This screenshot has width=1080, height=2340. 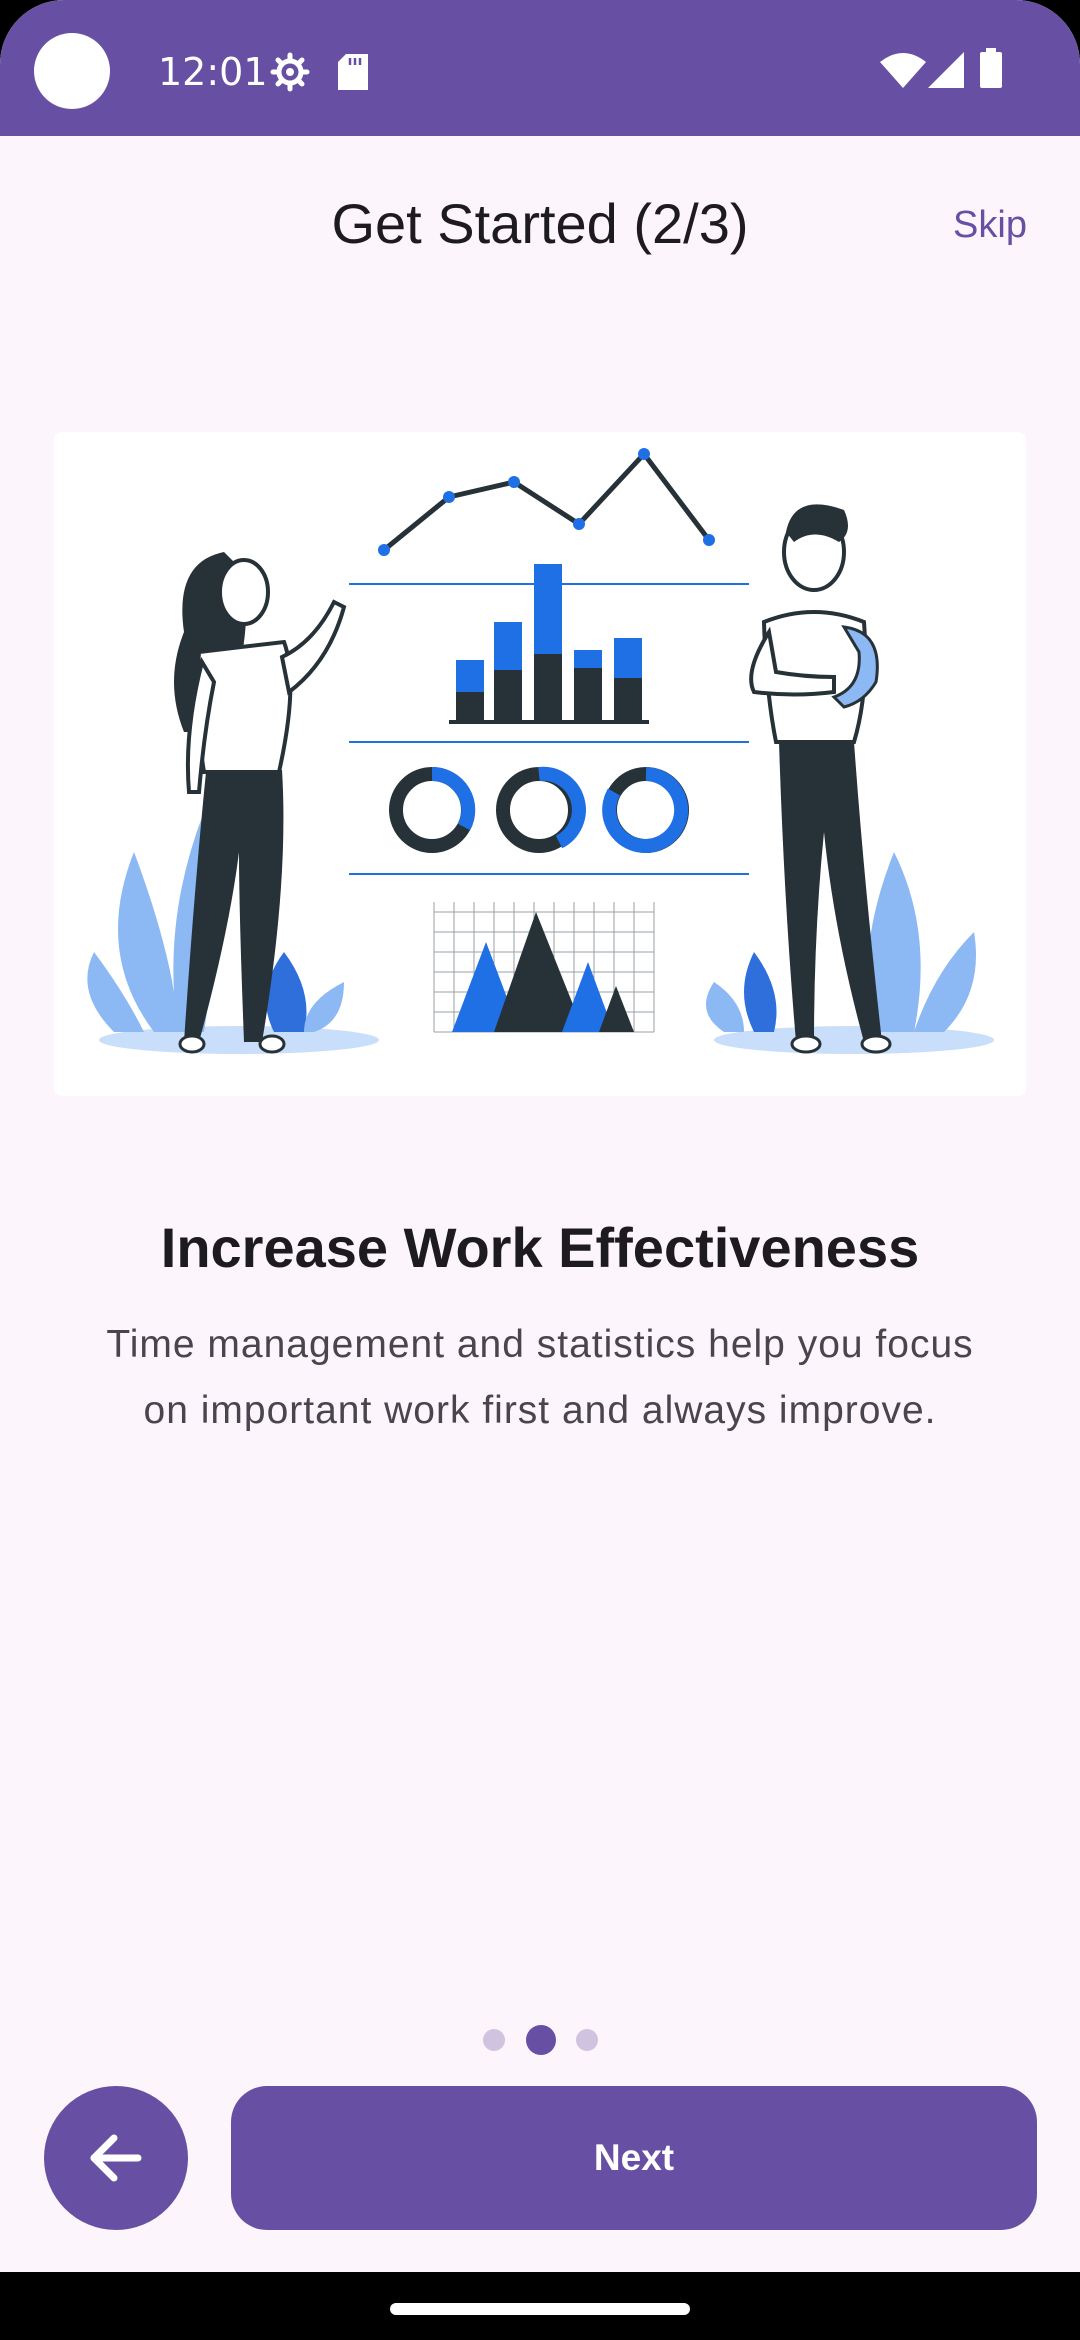 What do you see at coordinates (546, 502) in the screenshot?
I see `line-chart-graphic` at bounding box center [546, 502].